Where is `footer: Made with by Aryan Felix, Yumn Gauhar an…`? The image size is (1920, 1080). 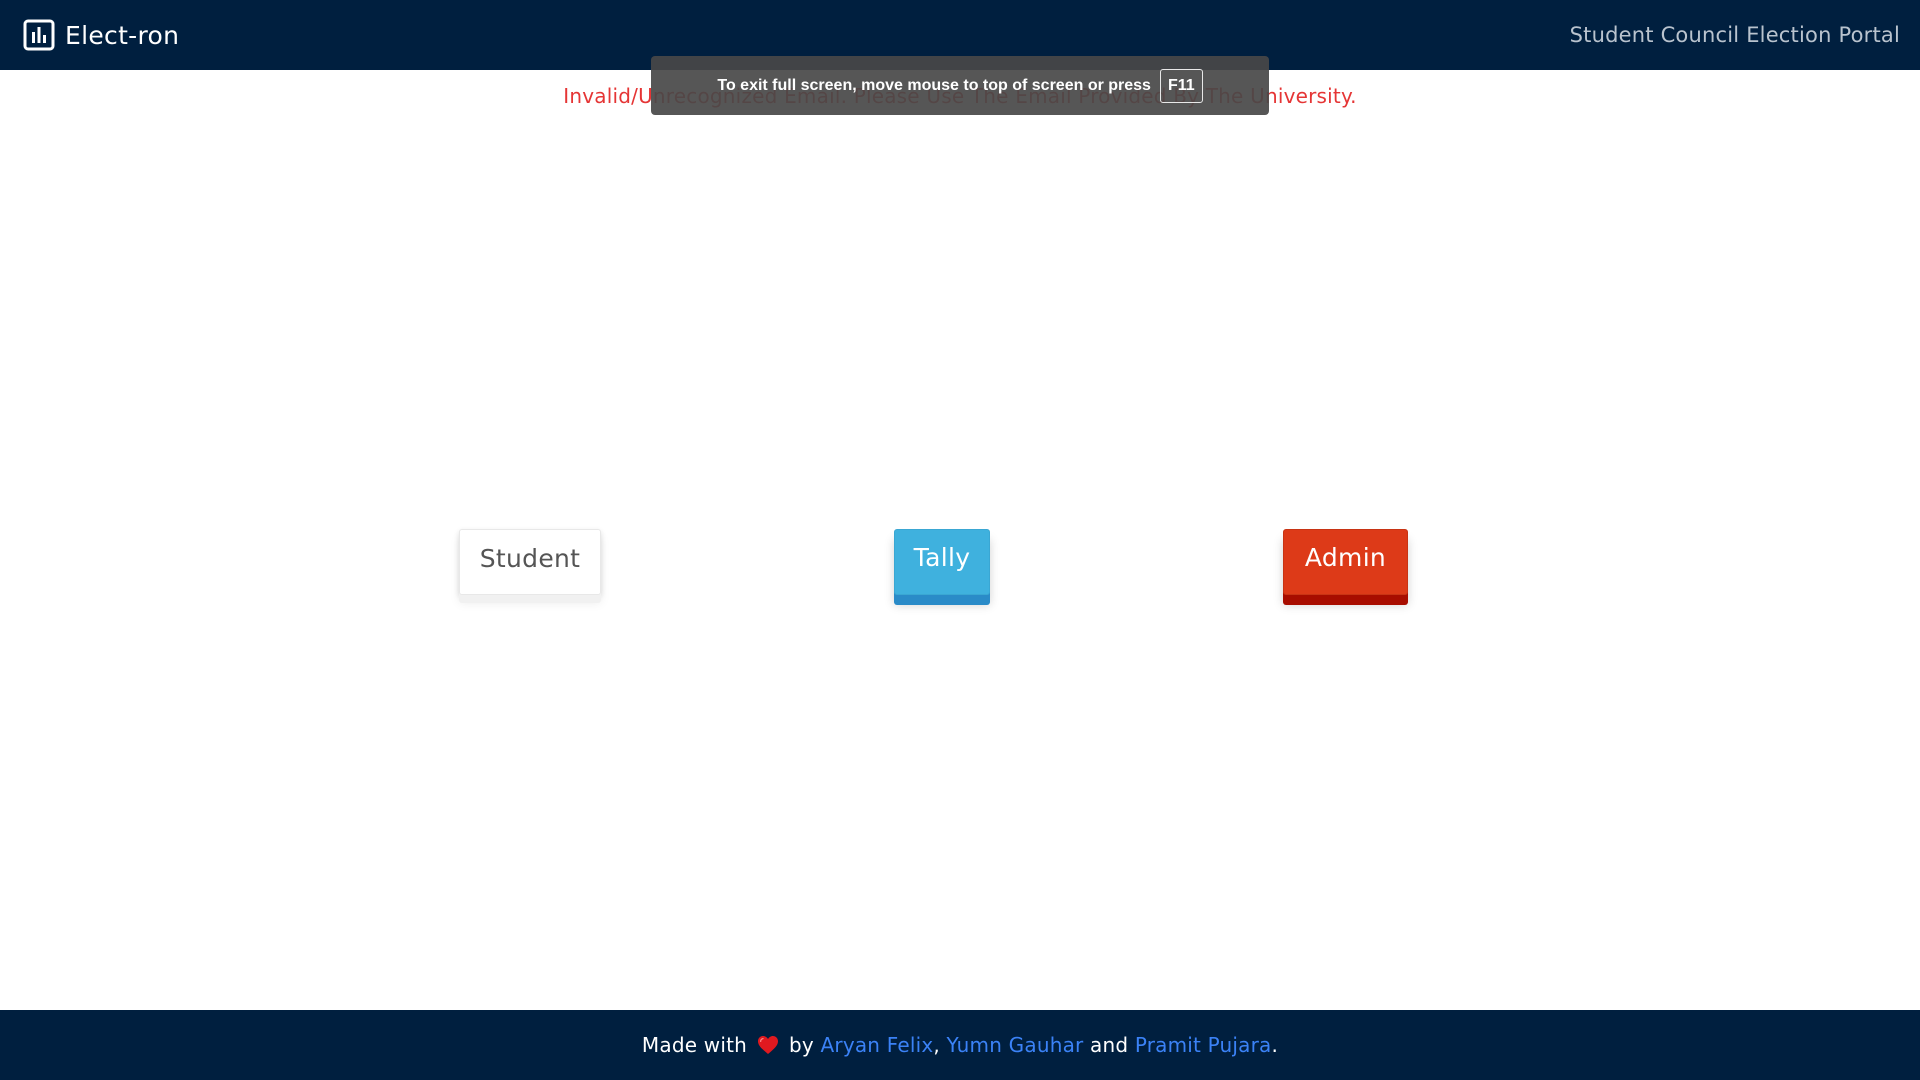
footer: Made with by Aryan Felix, Yumn Gauhar an… is located at coordinates (960, 1045).